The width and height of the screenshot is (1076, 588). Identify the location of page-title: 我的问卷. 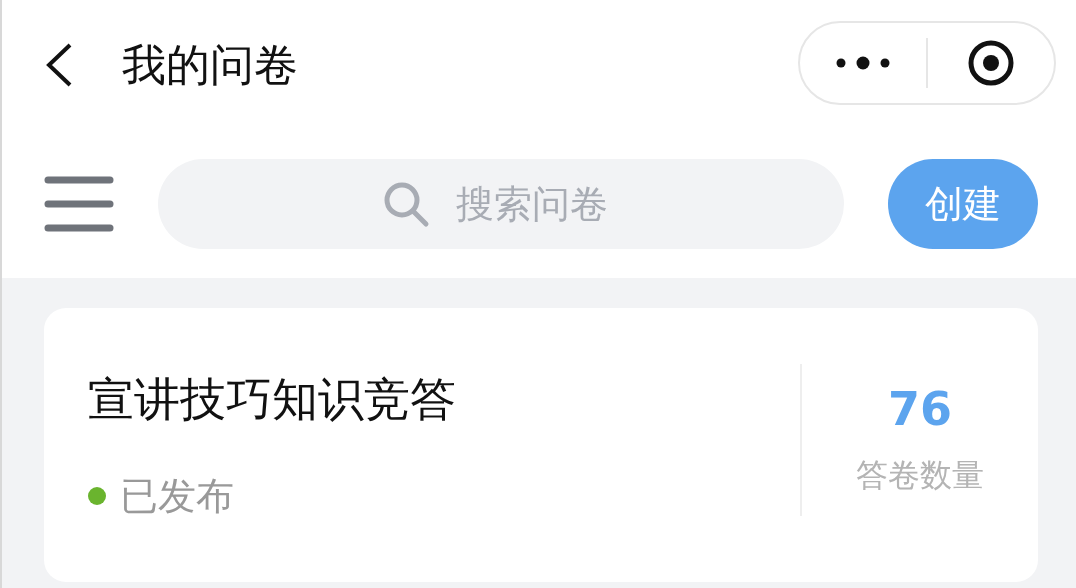
(210, 64).